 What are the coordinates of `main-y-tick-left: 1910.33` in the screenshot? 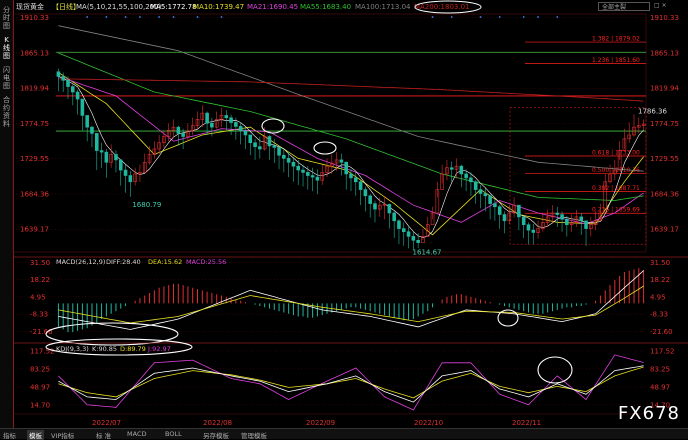 It's located at (34, 18).